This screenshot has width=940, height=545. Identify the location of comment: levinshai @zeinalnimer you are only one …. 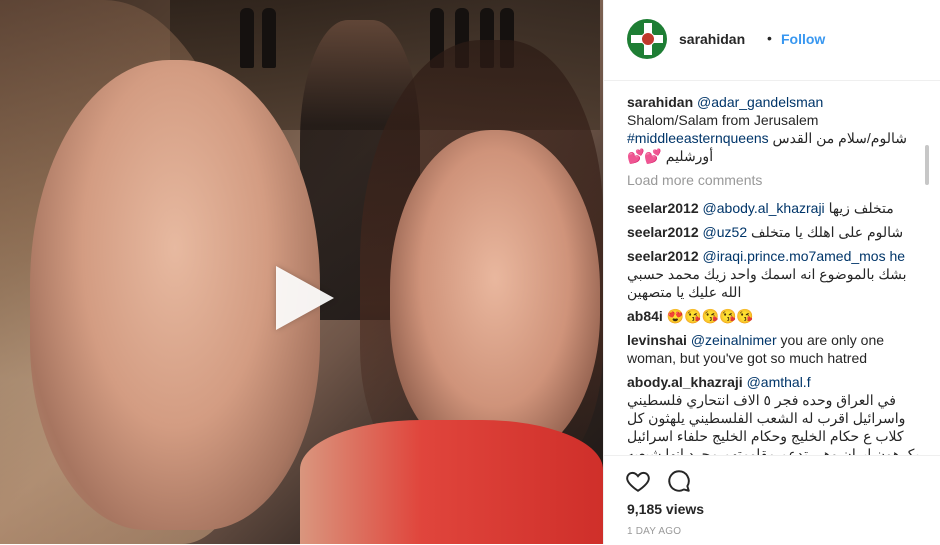
(777, 349).